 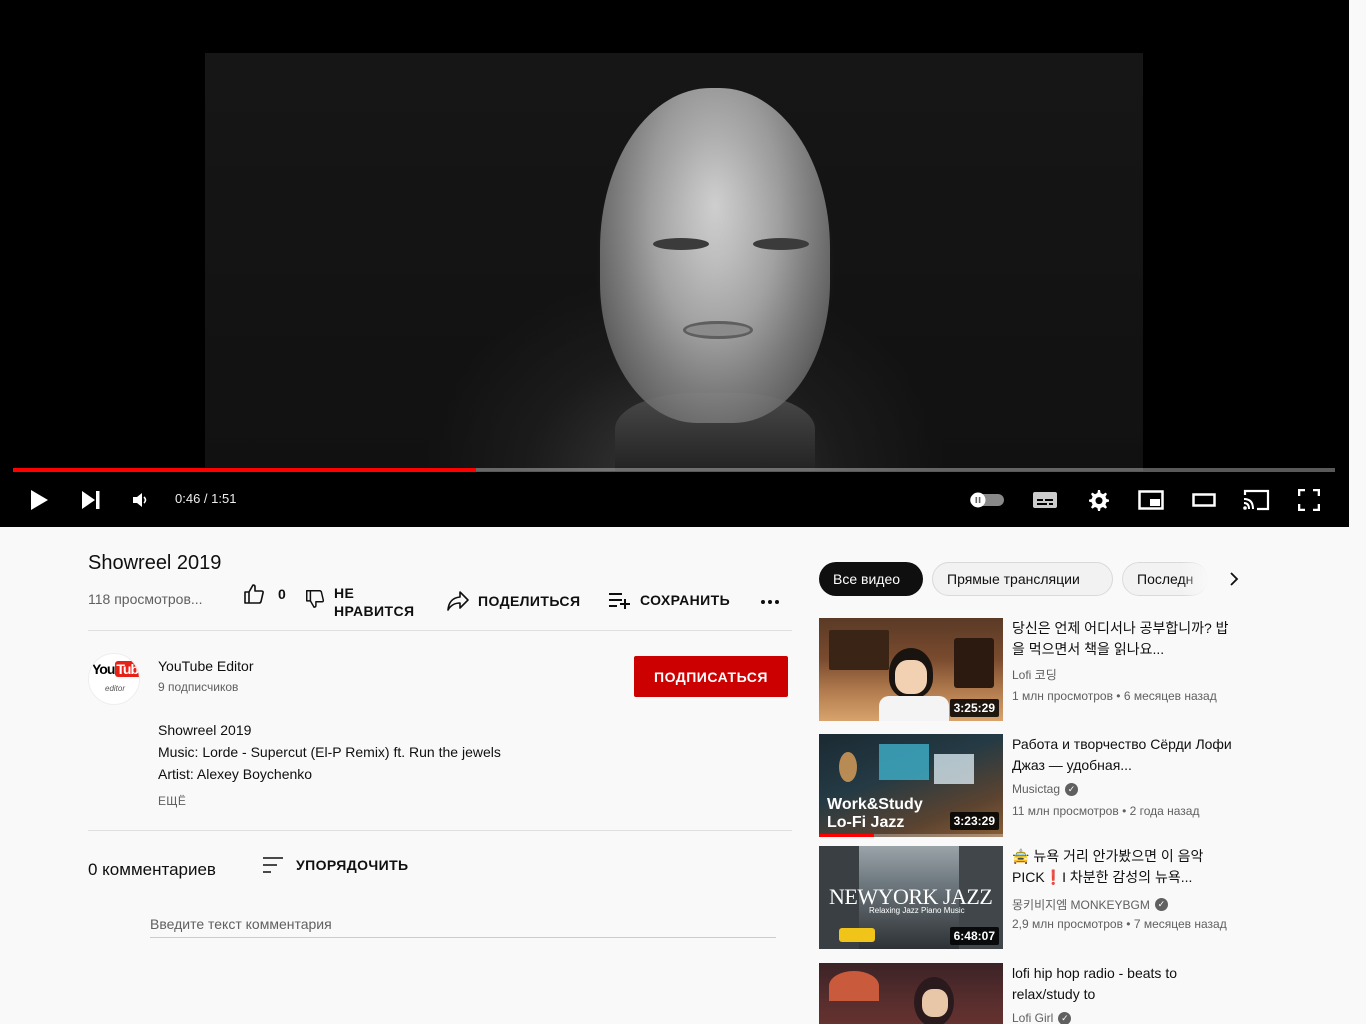 I want to click on rec-channel: Lofi 코딩, so click(x=1034, y=674).